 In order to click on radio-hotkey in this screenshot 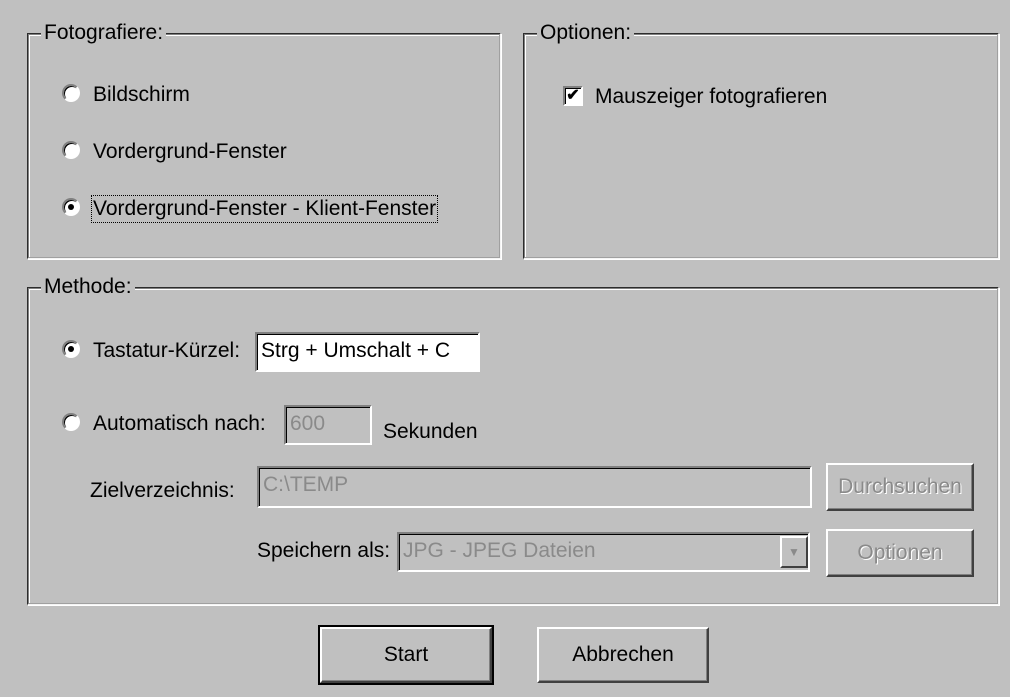, I will do `click(71, 349)`.